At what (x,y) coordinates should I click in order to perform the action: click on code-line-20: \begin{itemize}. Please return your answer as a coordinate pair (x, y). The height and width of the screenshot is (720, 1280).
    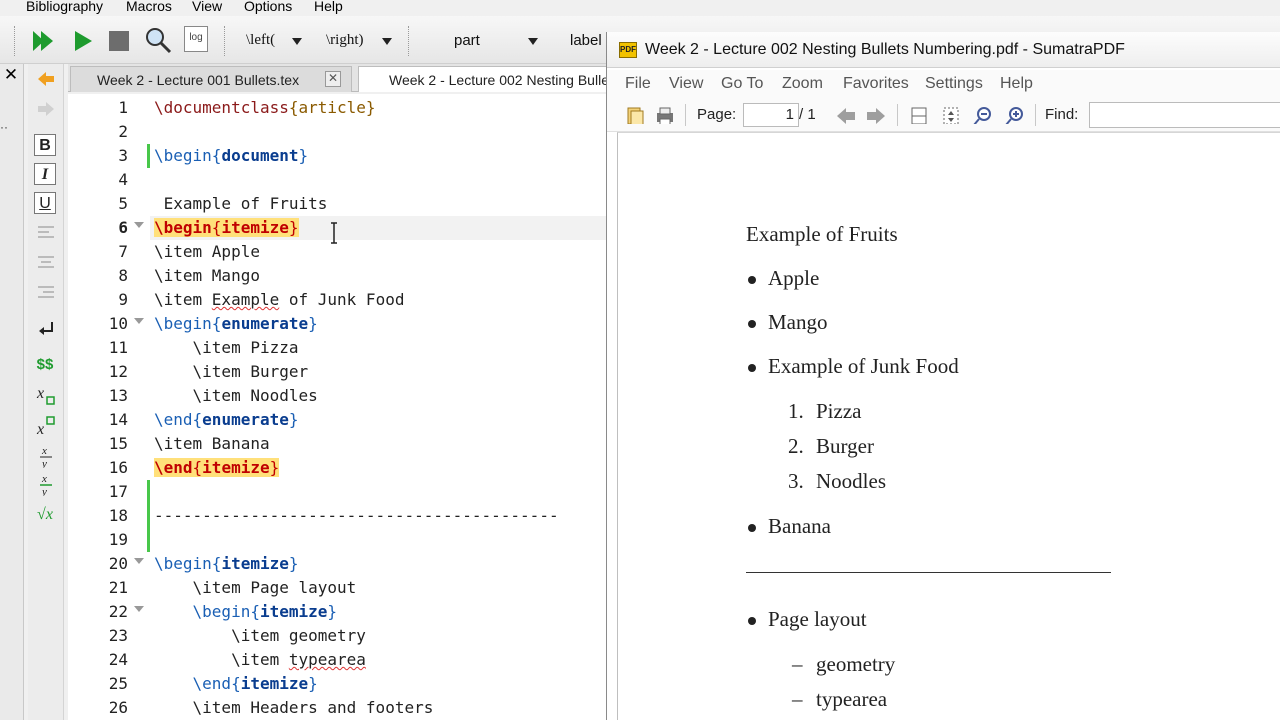
    Looking at the image, I should click on (226, 563).